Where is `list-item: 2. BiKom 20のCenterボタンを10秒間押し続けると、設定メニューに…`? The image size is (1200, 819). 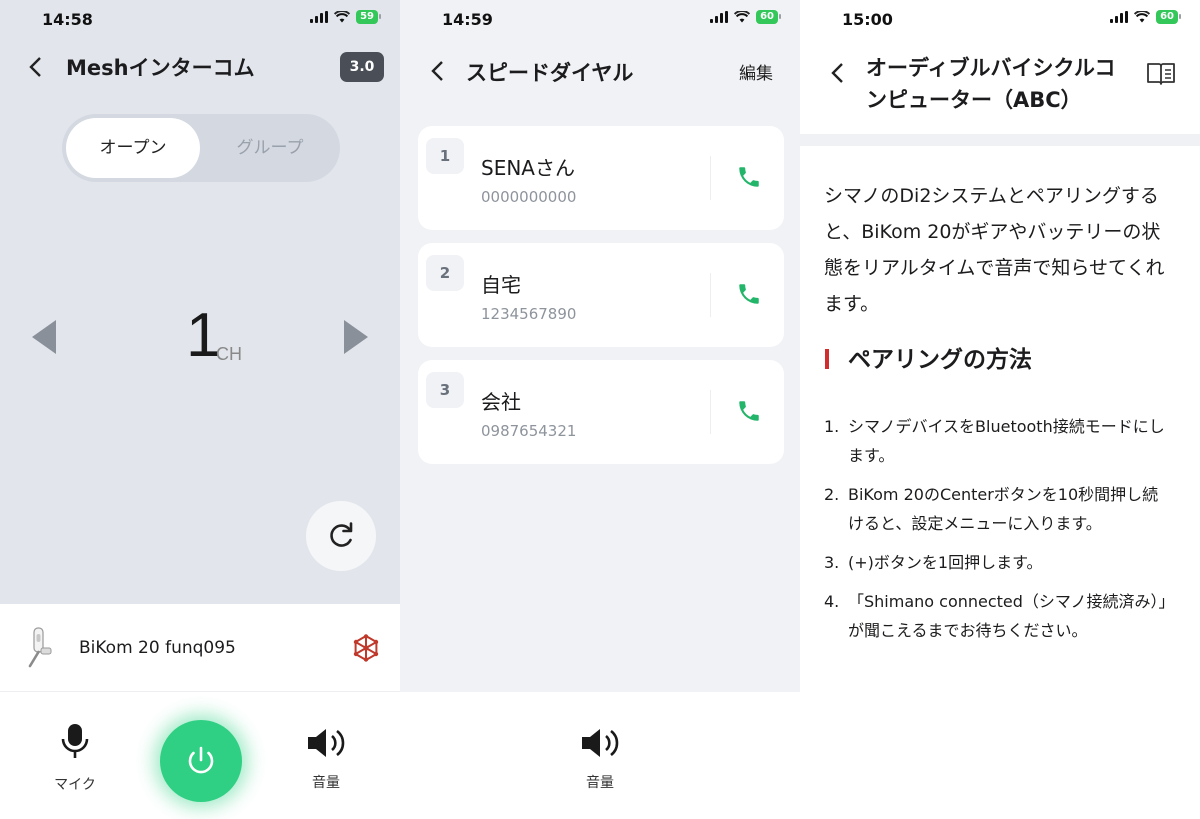 list-item: 2. BiKom 20のCenterボタンを10秒間押し続けると、設定メニューに… is located at coordinates (999, 509).